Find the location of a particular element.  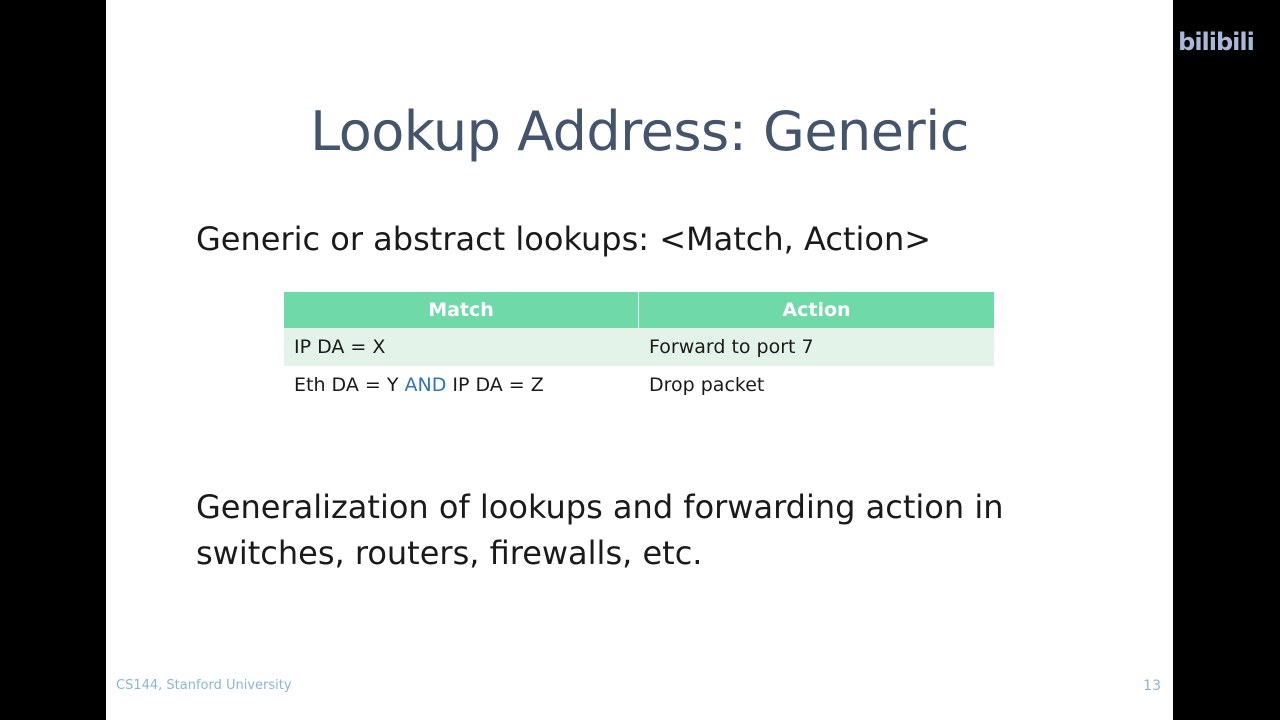

table-row: IP DA = X Forward to port 7 is located at coordinates (639, 347).